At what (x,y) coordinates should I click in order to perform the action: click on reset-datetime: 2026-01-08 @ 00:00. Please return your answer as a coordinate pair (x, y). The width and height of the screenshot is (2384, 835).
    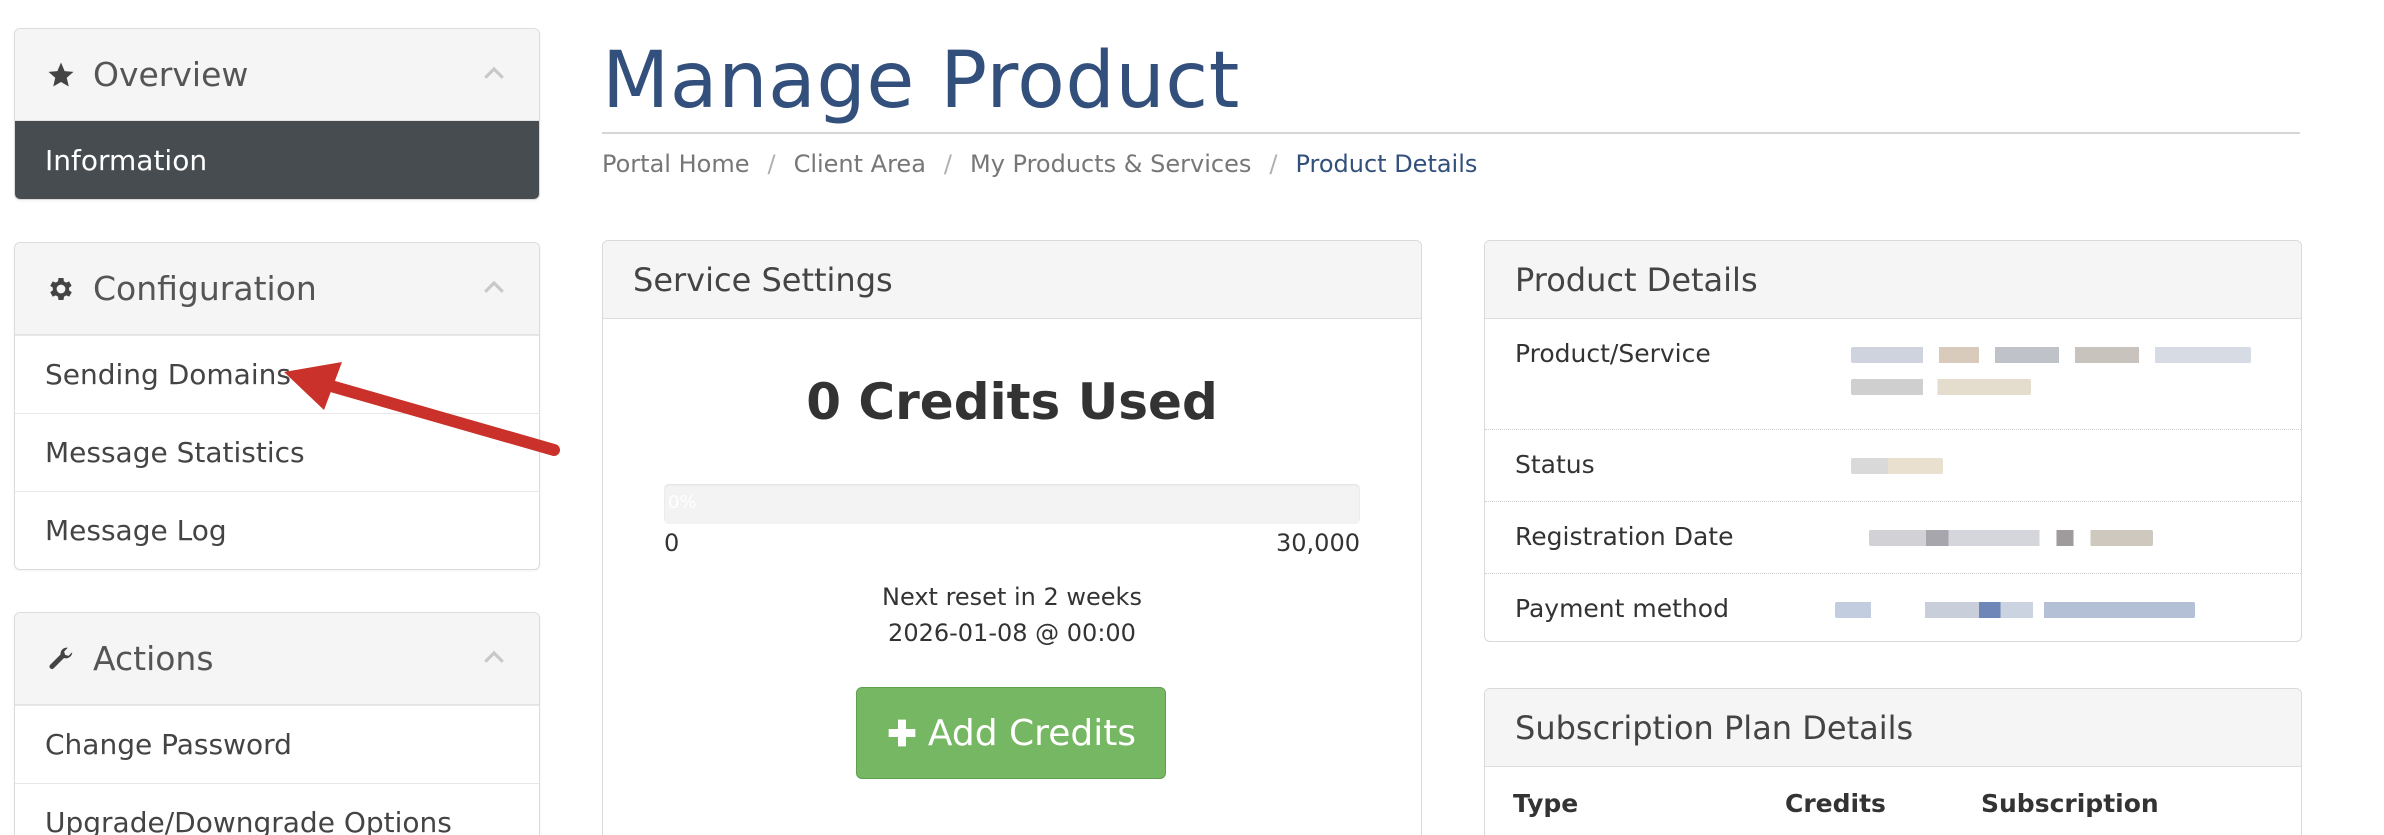
    Looking at the image, I should click on (1012, 633).